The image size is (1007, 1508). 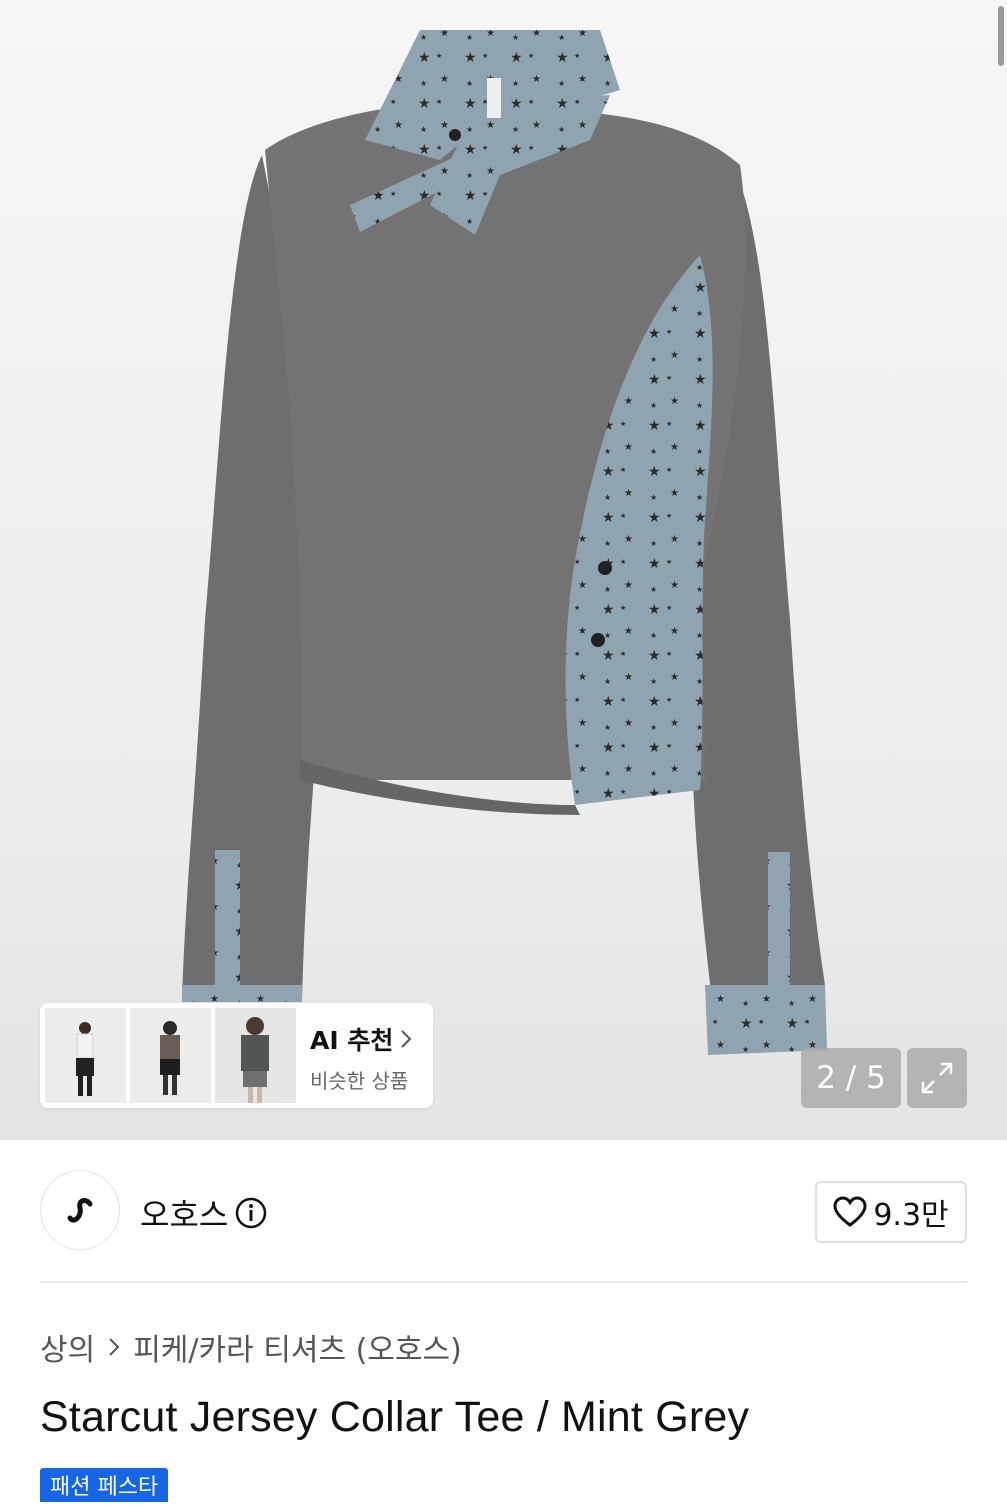 What do you see at coordinates (352, 1040) in the screenshot?
I see `ai-recommend-label: AI 추천` at bounding box center [352, 1040].